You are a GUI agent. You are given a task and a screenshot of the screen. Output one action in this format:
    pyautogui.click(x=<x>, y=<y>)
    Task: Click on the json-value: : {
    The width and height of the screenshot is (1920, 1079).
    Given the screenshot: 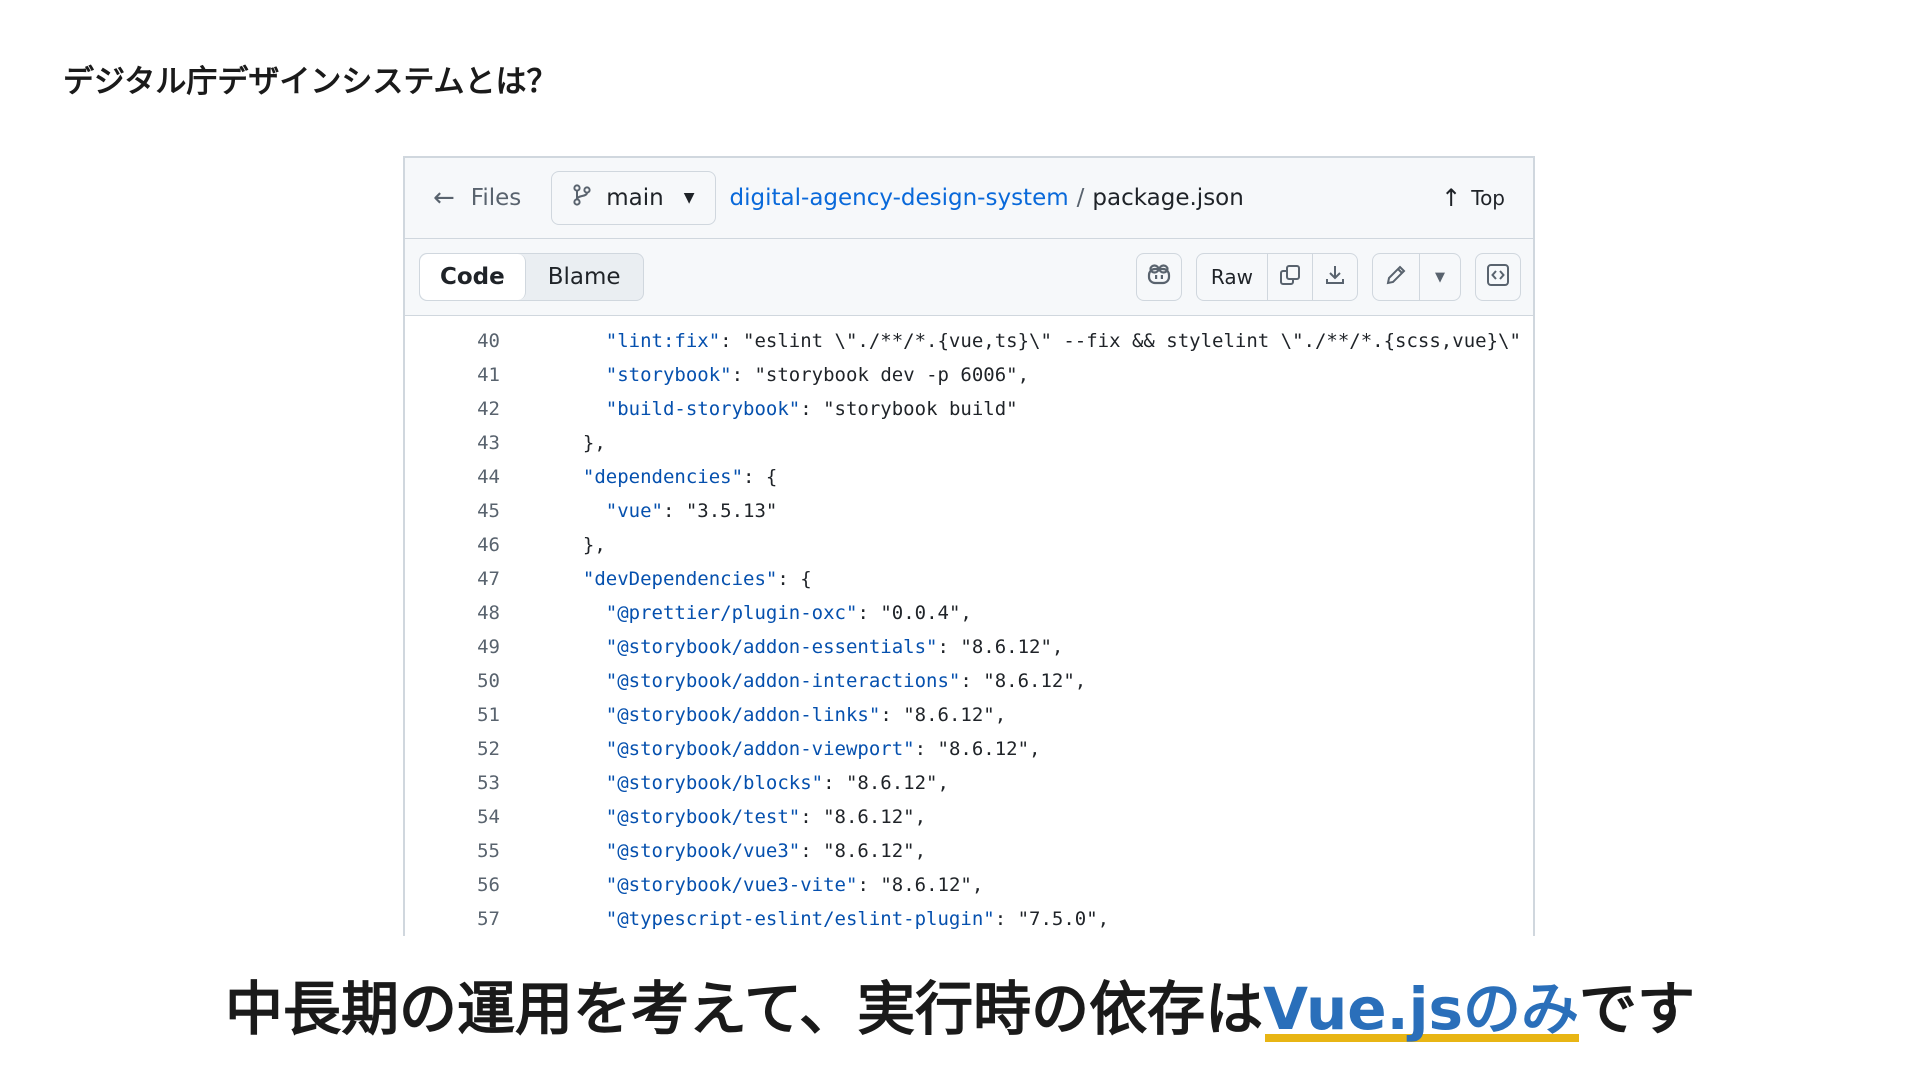 What is the action you would take?
    pyautogui.click(x=760, y=477)
    